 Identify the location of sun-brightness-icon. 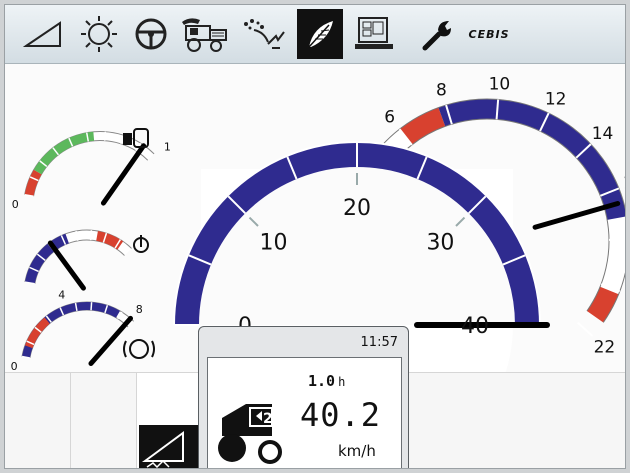
(99, 34).